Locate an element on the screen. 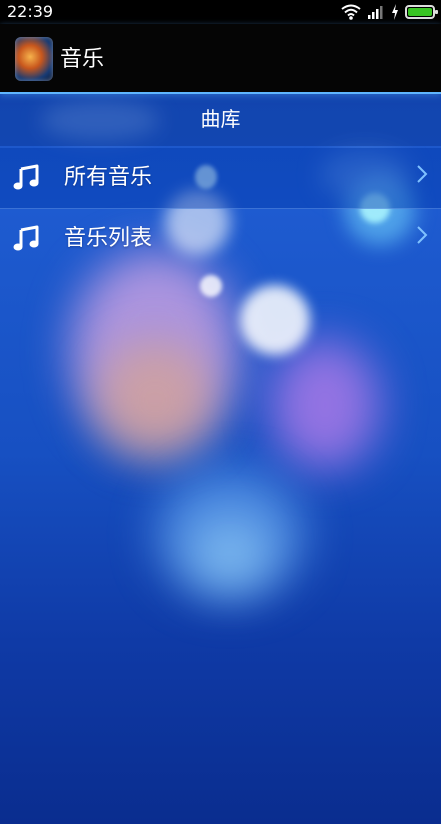  status-time: 22:39 is located at coordinates (30, 11).